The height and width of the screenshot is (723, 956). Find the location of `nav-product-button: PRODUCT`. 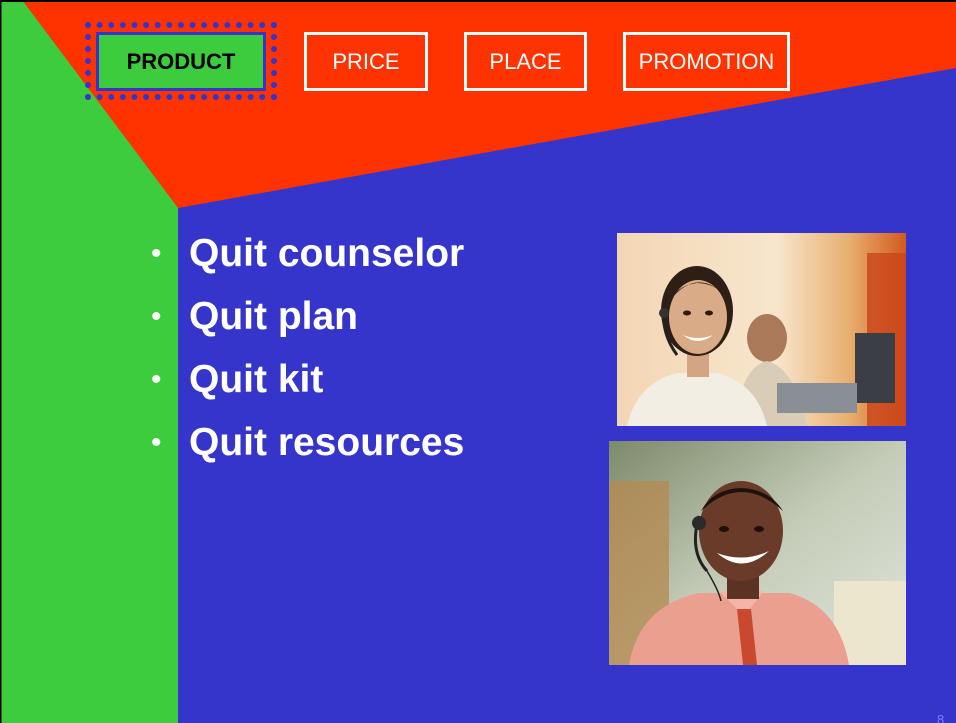

nav-product-button: PRODUCT is located at coordinates (181, 61).